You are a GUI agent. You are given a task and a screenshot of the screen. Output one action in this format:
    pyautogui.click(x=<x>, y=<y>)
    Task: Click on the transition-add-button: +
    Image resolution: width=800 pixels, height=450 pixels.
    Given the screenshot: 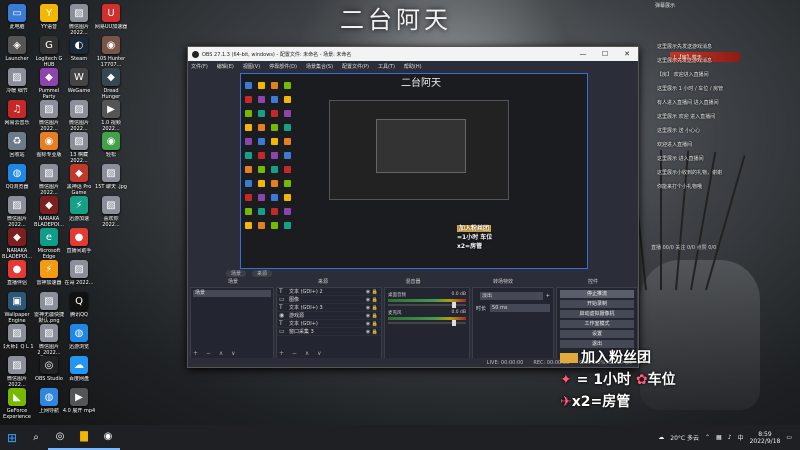 What is the action you would take?
    pyautogui.click(x=548, y=296)
    